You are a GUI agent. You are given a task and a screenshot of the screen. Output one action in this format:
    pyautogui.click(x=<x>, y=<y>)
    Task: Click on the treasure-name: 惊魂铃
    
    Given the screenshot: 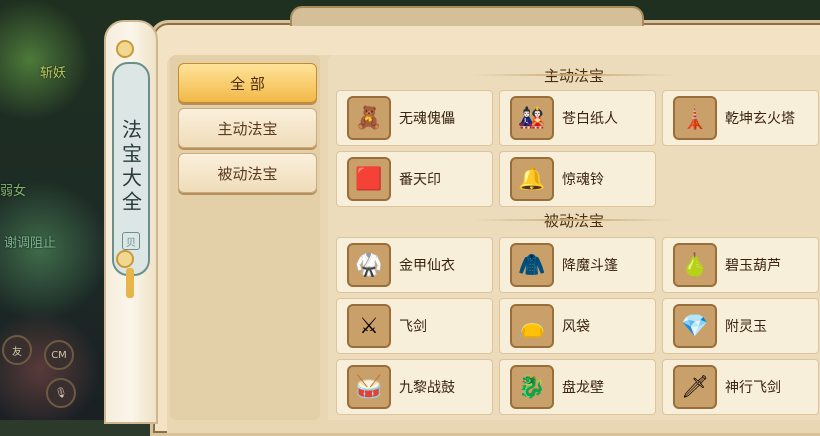 What is the action you would take?
    pyautogui.click(x=583, y=180)
    